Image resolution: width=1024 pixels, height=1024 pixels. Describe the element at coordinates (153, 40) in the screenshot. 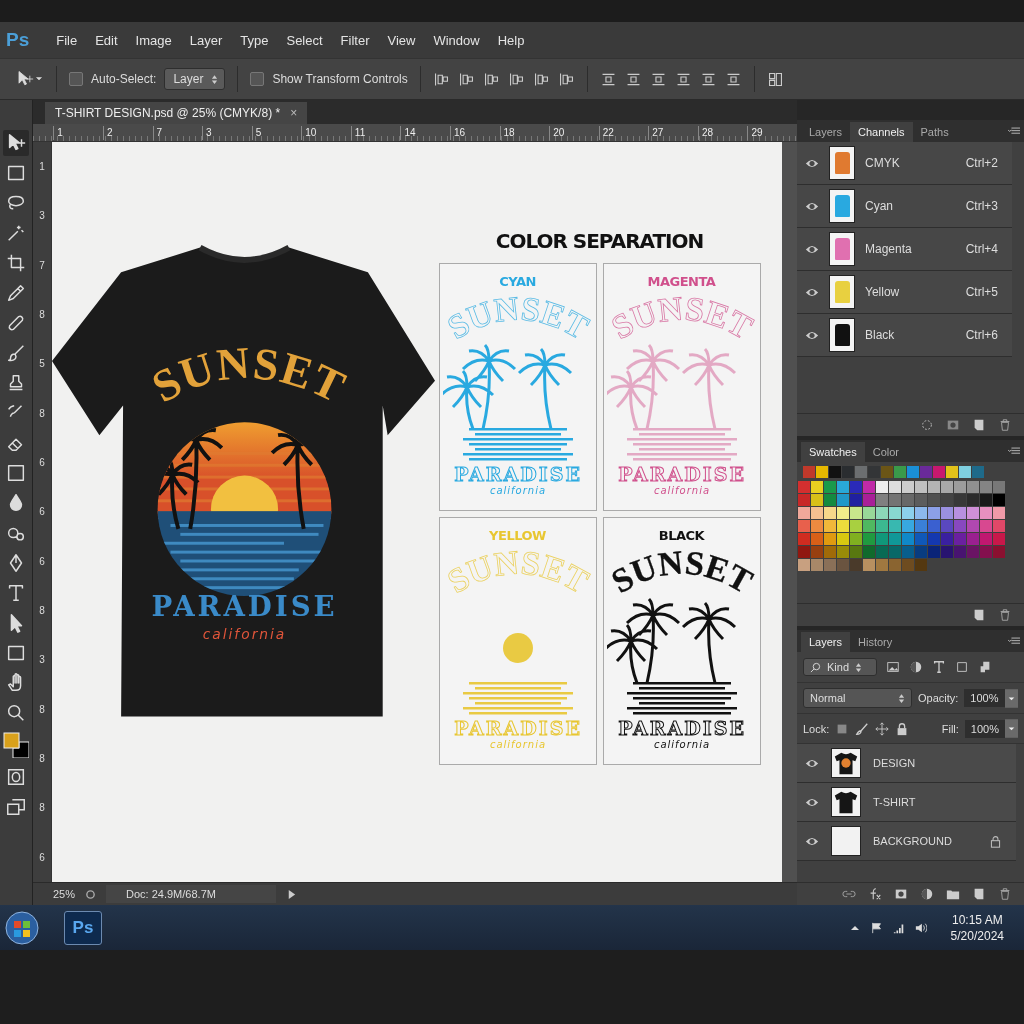

I see `menu-item: Image` at that location.